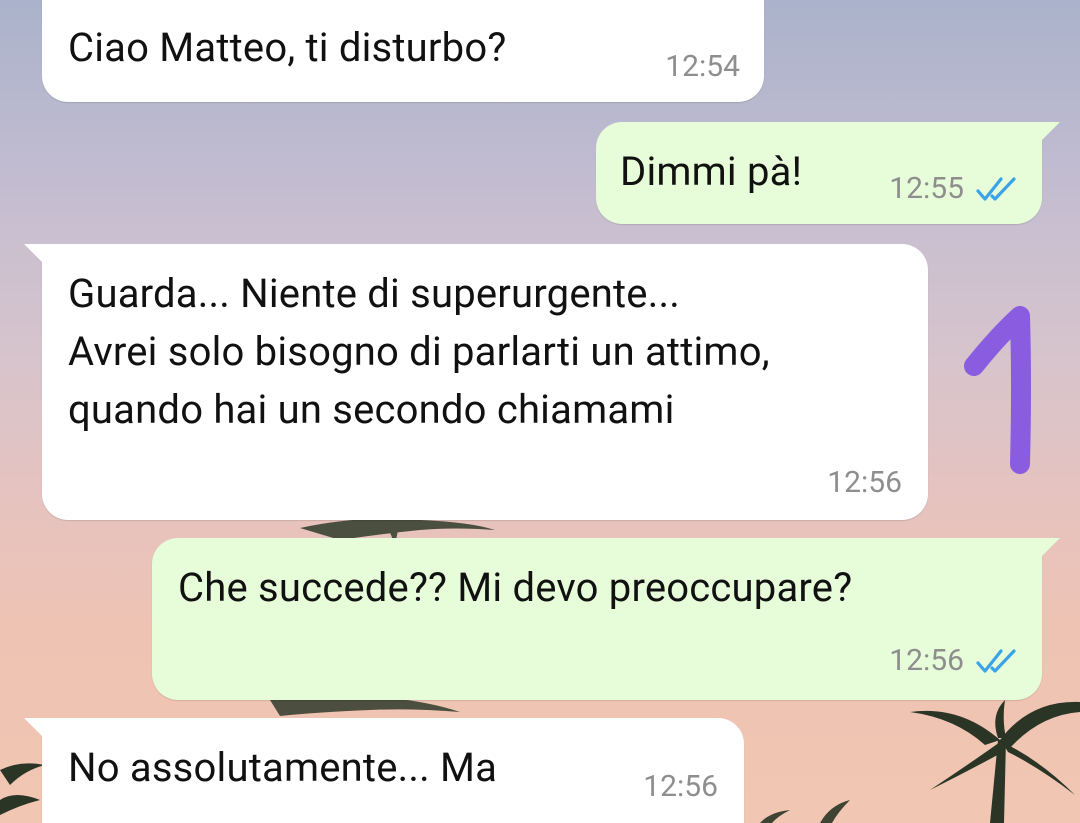  Describe the element at coordinates (287, 47) in the screenshot. I see `message-text: Ciao Matteo, ti disturbo?` at that location.